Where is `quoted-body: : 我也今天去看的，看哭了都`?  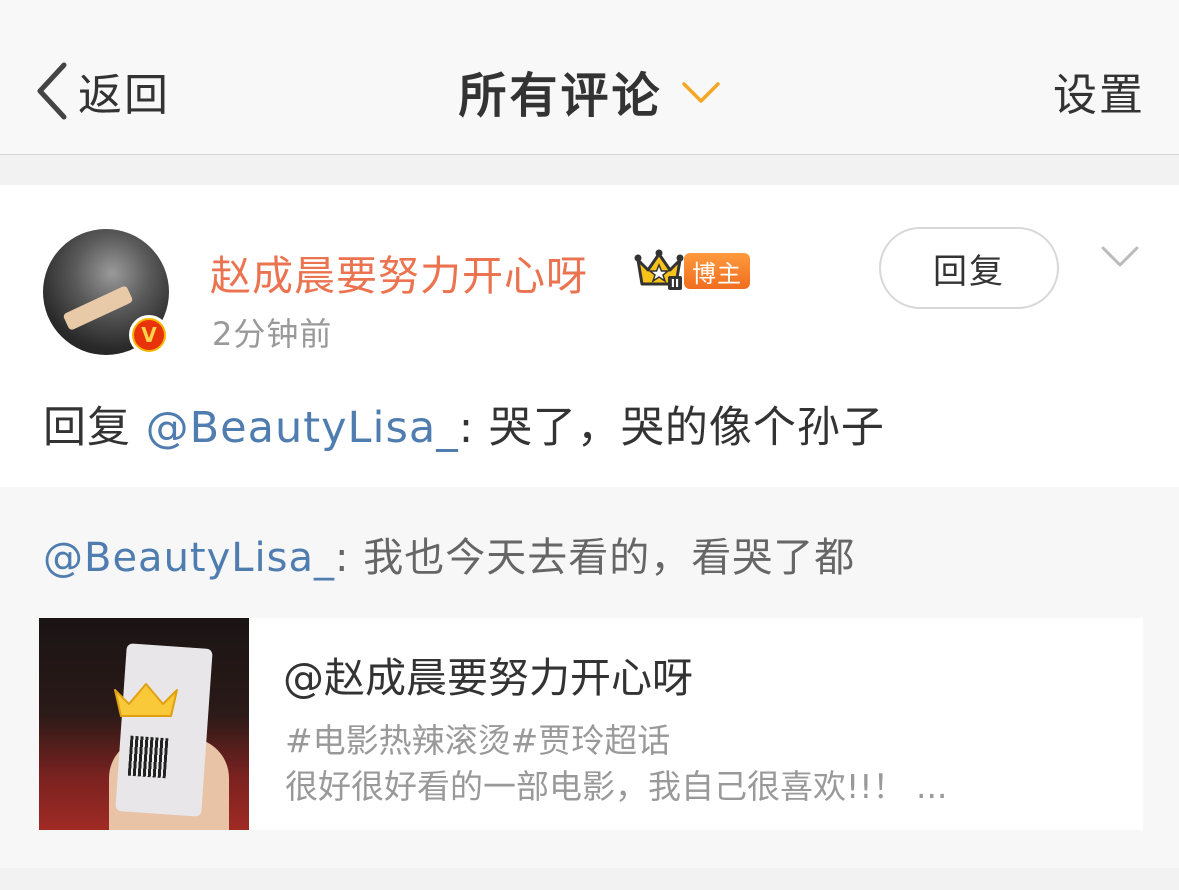
quoted-body: : 我也今天去看的，看哭了都 is located at coordinates (595, 558).